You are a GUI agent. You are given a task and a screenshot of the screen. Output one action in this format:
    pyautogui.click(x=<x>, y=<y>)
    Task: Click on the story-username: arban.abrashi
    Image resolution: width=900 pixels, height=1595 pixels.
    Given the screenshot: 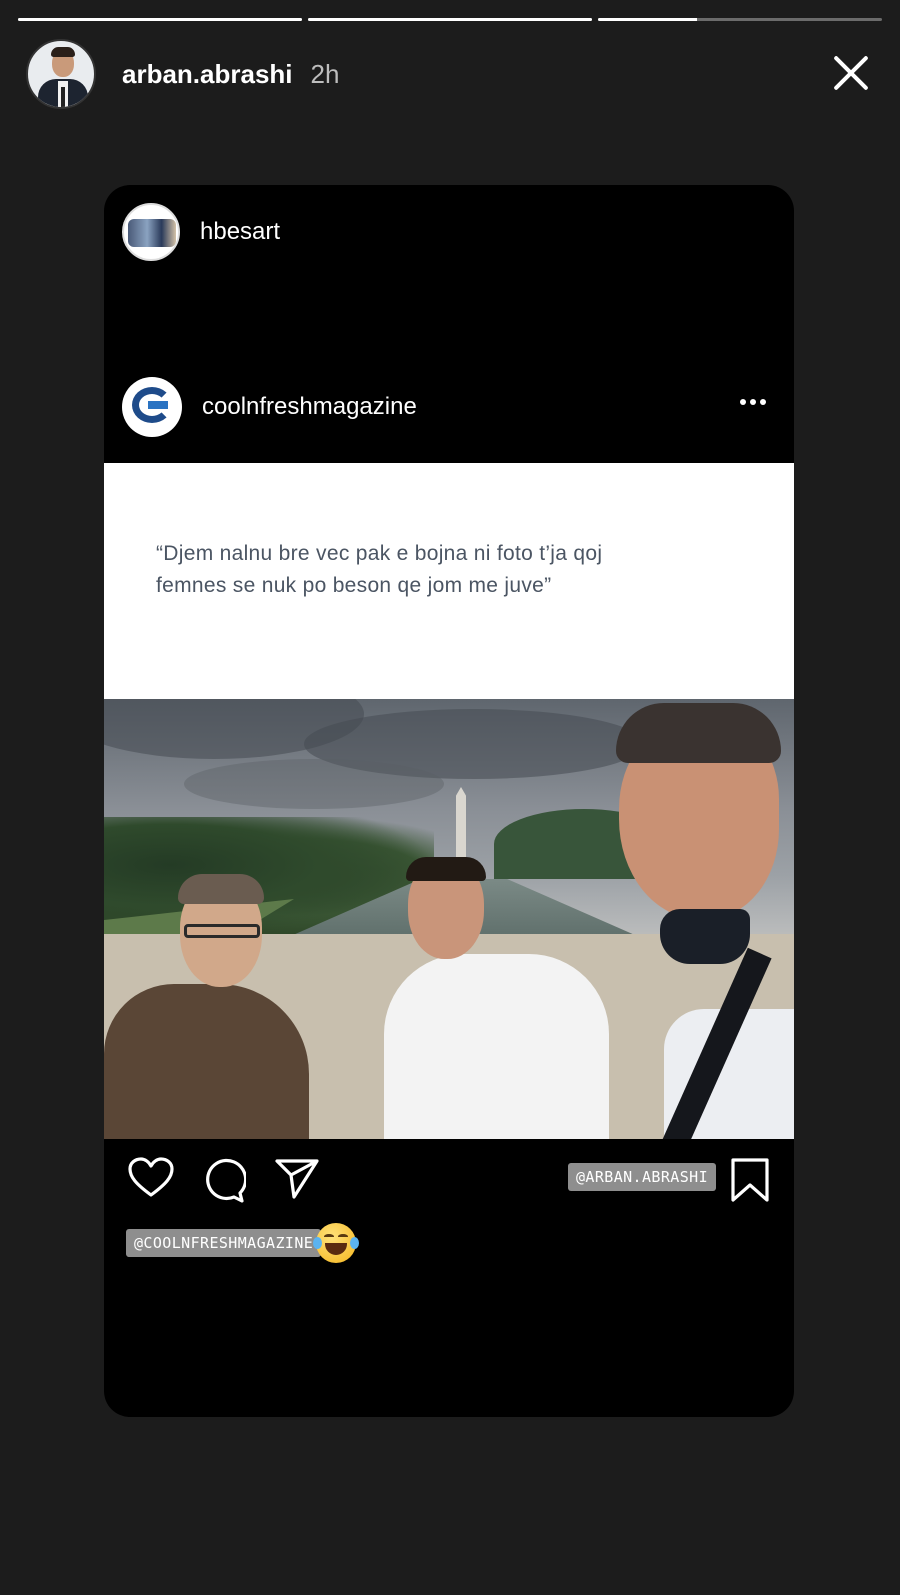 What is the action you would take?
    pyautogui.click(x=207, y=74)
    